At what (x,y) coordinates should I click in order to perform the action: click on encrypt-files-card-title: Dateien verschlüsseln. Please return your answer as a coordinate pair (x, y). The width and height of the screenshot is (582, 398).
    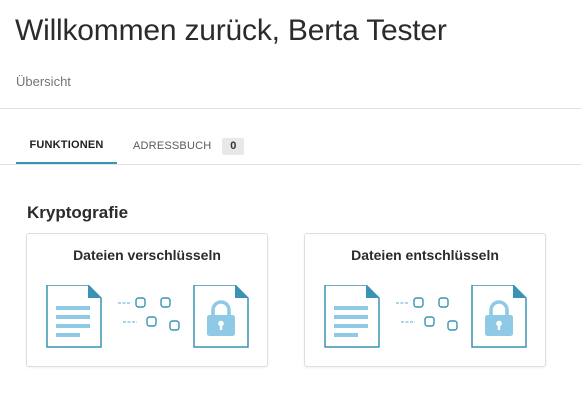
    Looking at the image, I should click on (147, 255).